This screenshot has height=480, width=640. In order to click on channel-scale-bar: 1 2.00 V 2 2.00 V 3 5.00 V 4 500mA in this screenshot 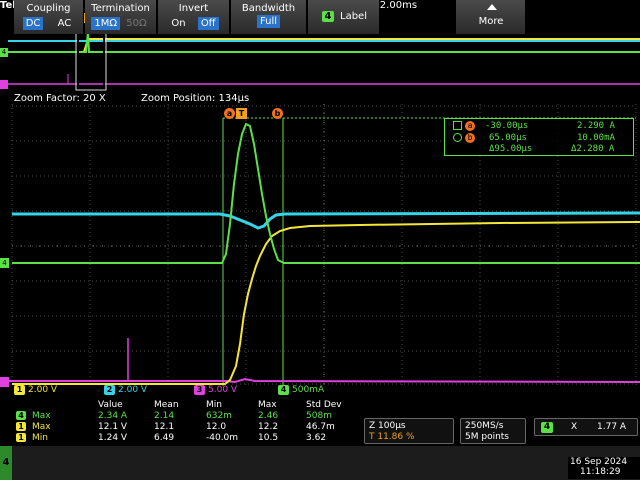, I will do `click(324, 390)`.